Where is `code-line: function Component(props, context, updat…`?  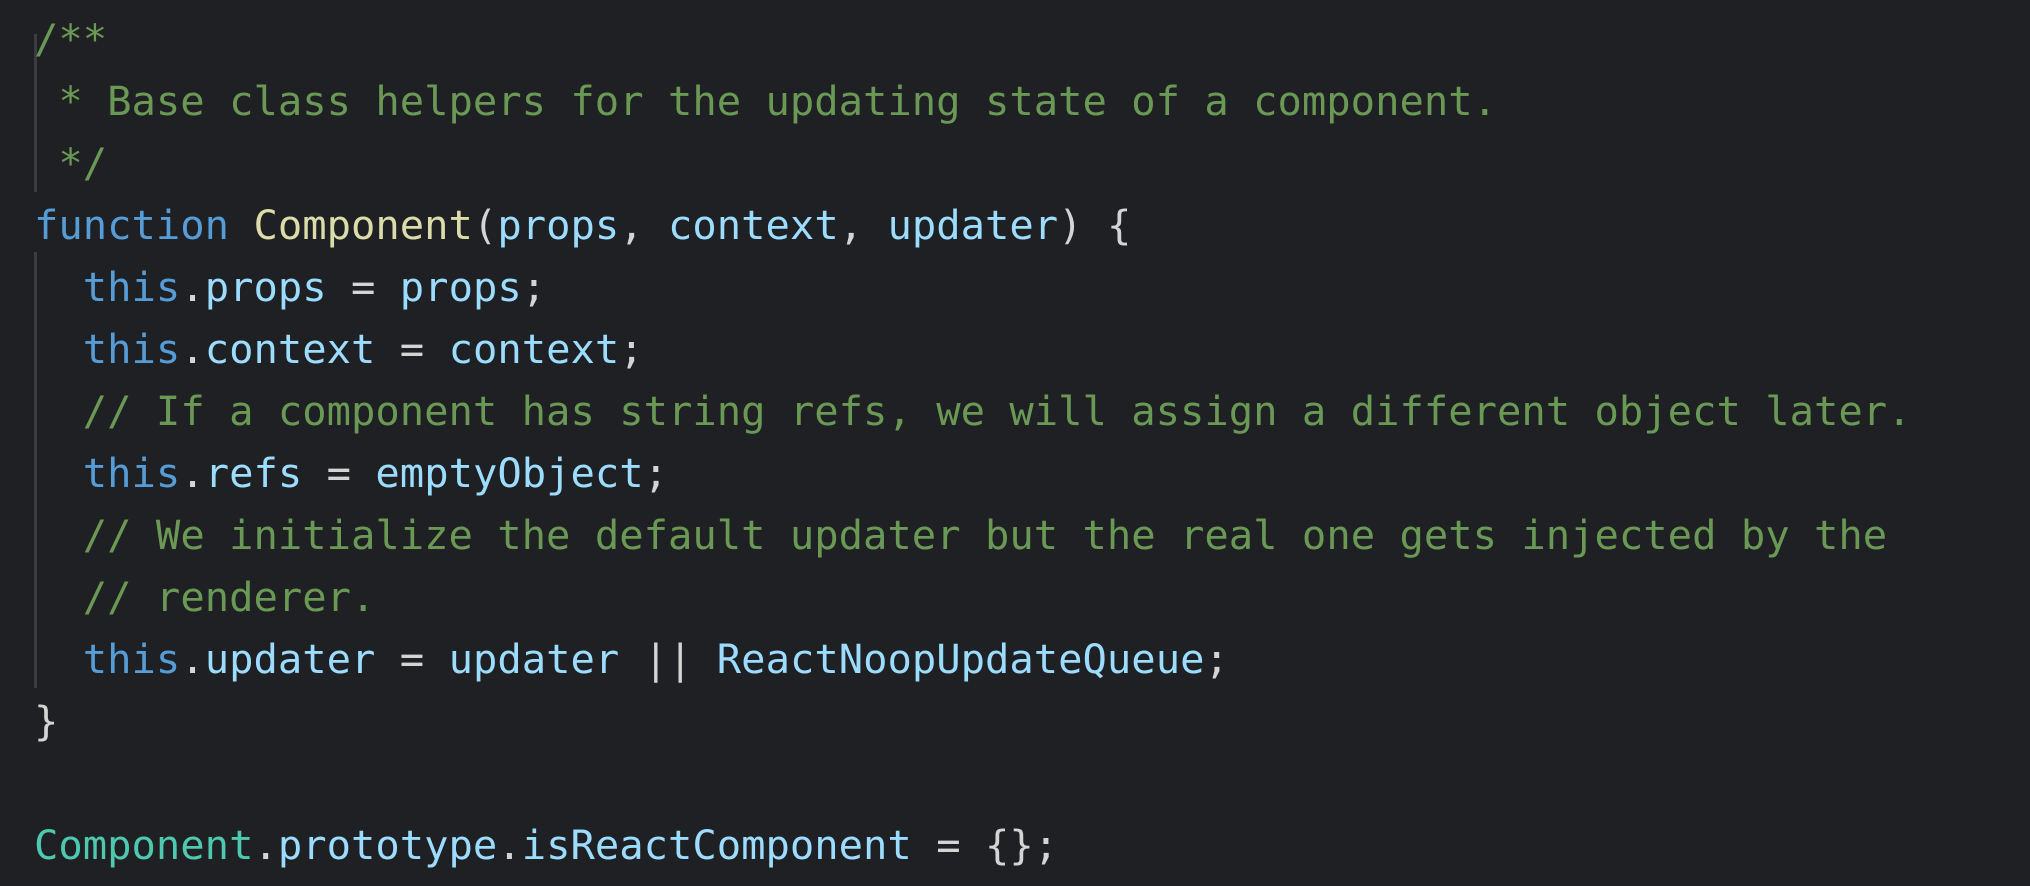
code-line: function Component(props, context, updat… is located at coordinates (1032, 225).